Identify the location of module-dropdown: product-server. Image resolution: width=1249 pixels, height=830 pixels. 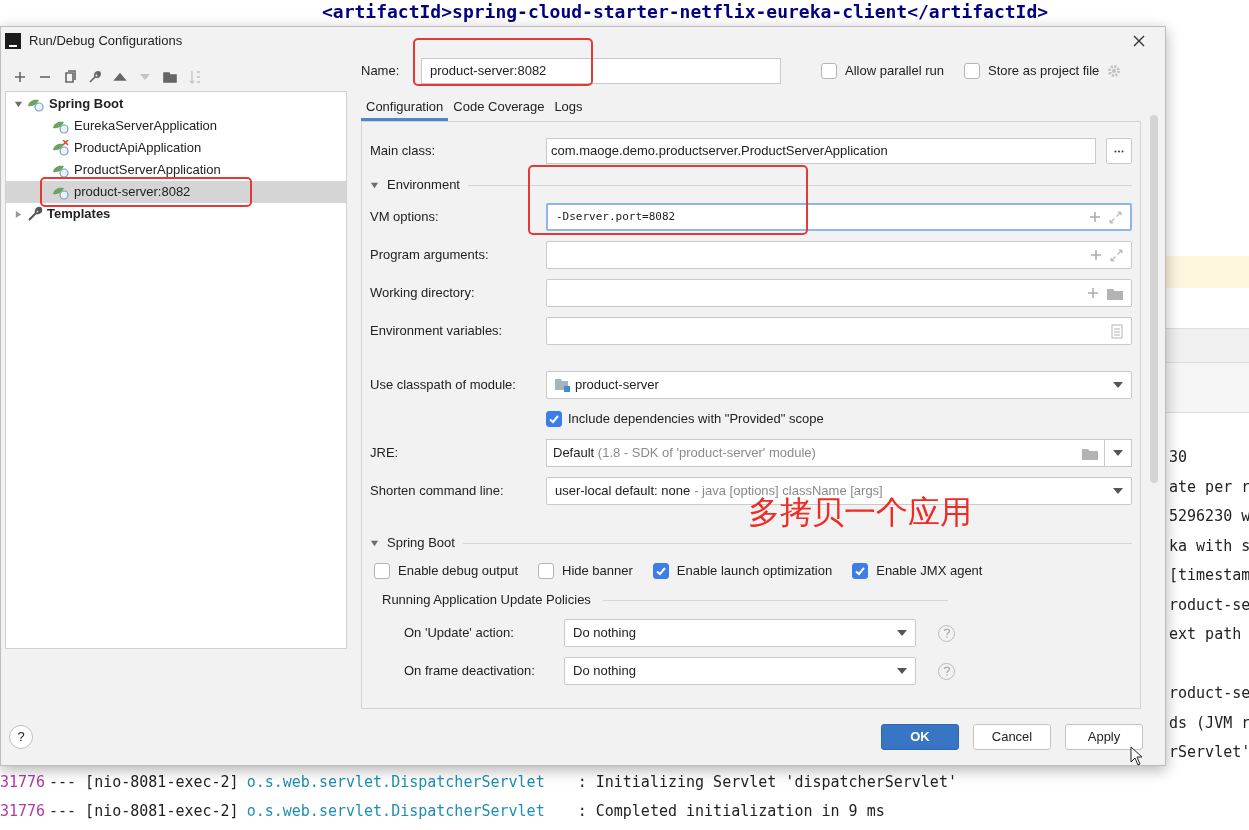
(839, 385).